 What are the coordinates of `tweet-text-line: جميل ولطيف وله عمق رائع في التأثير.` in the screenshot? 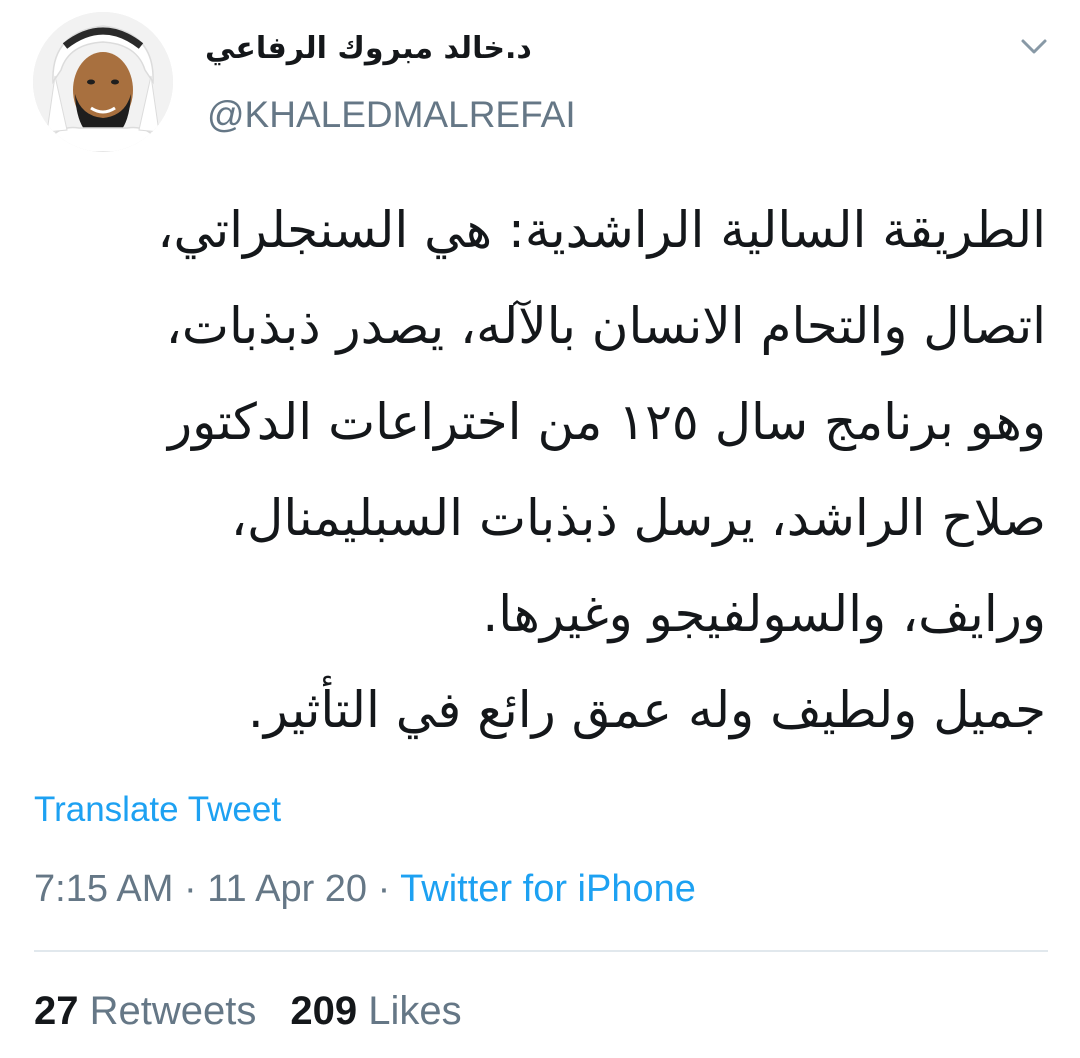 It's located at (646, 710).